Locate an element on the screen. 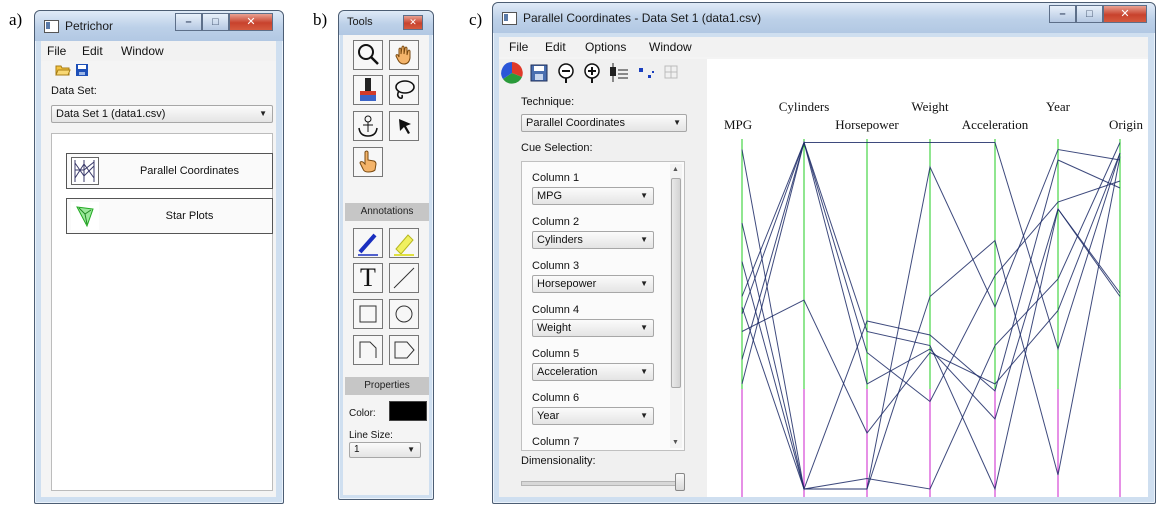  scroll-down-arrow-icon: ▼ is located at coordinates (675, 442).